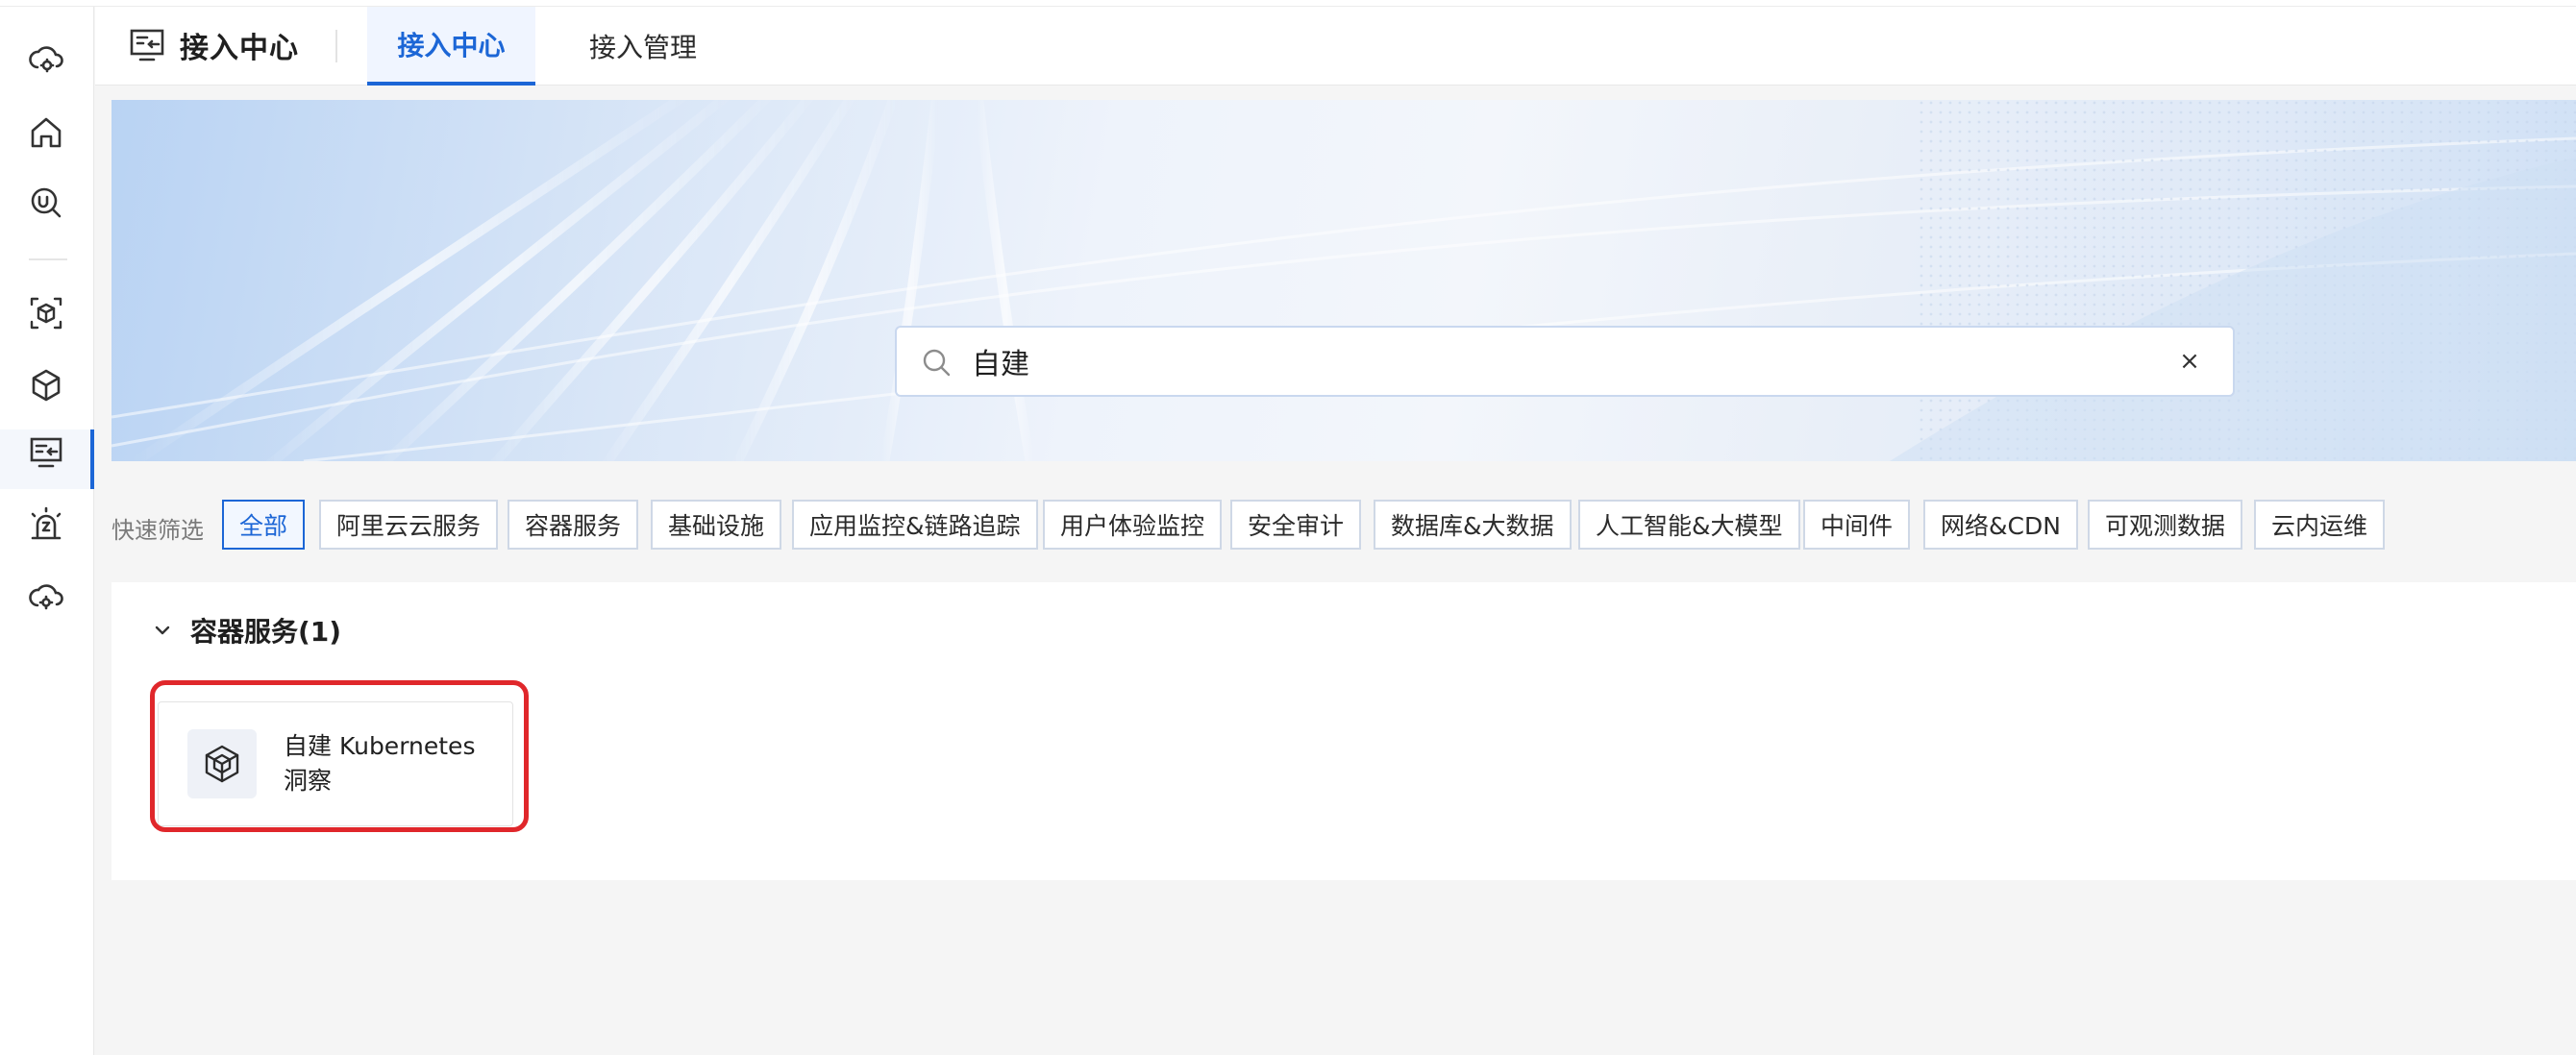  I want to click on filter-chip-database-bigdata: 数据库&大数据, so click(1473, 525).